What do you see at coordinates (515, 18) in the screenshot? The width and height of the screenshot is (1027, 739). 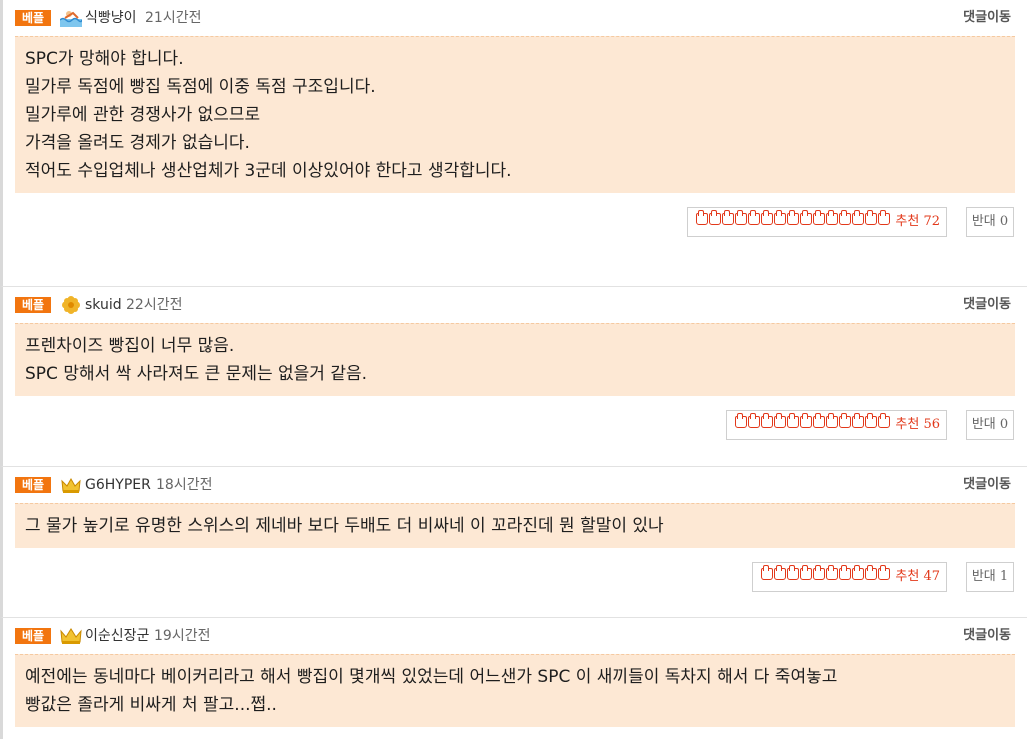 I see `comment-header: 베플 식빵냥이 21시간전 댓글이동` at bounding box center [515, 18].